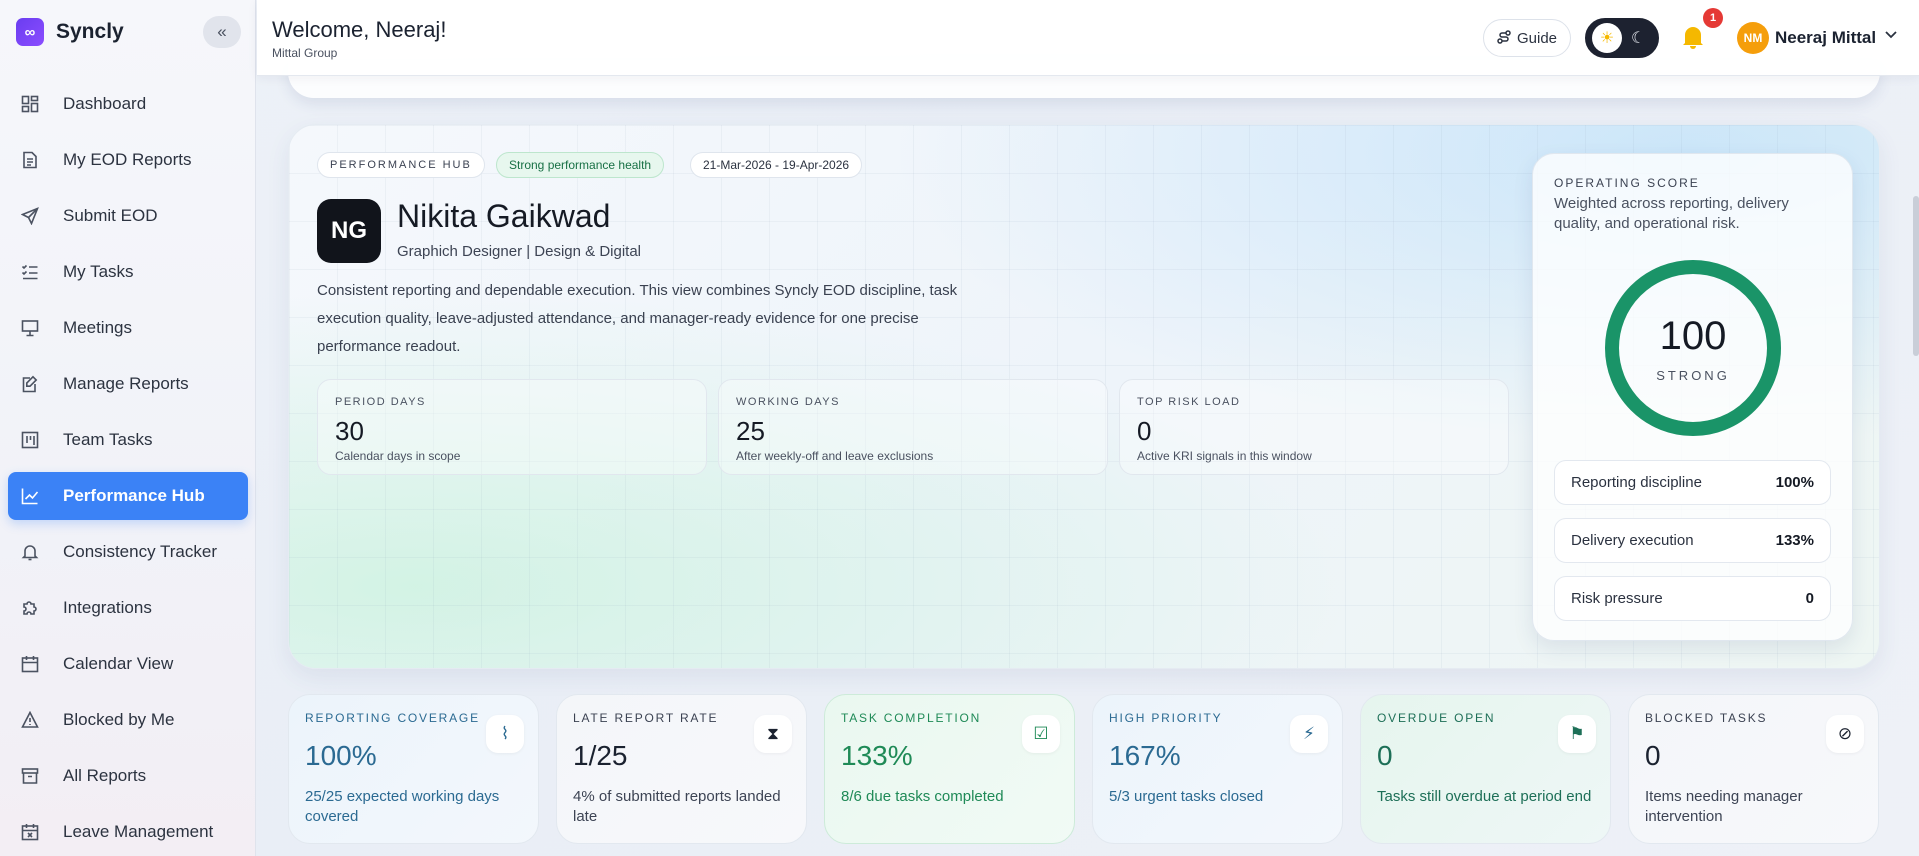 The image size is (1919, 856). Describe the element at coordinates (401, 165) in the screenshot. I see `section-tag: PERFORMANCE HUB` at that location.